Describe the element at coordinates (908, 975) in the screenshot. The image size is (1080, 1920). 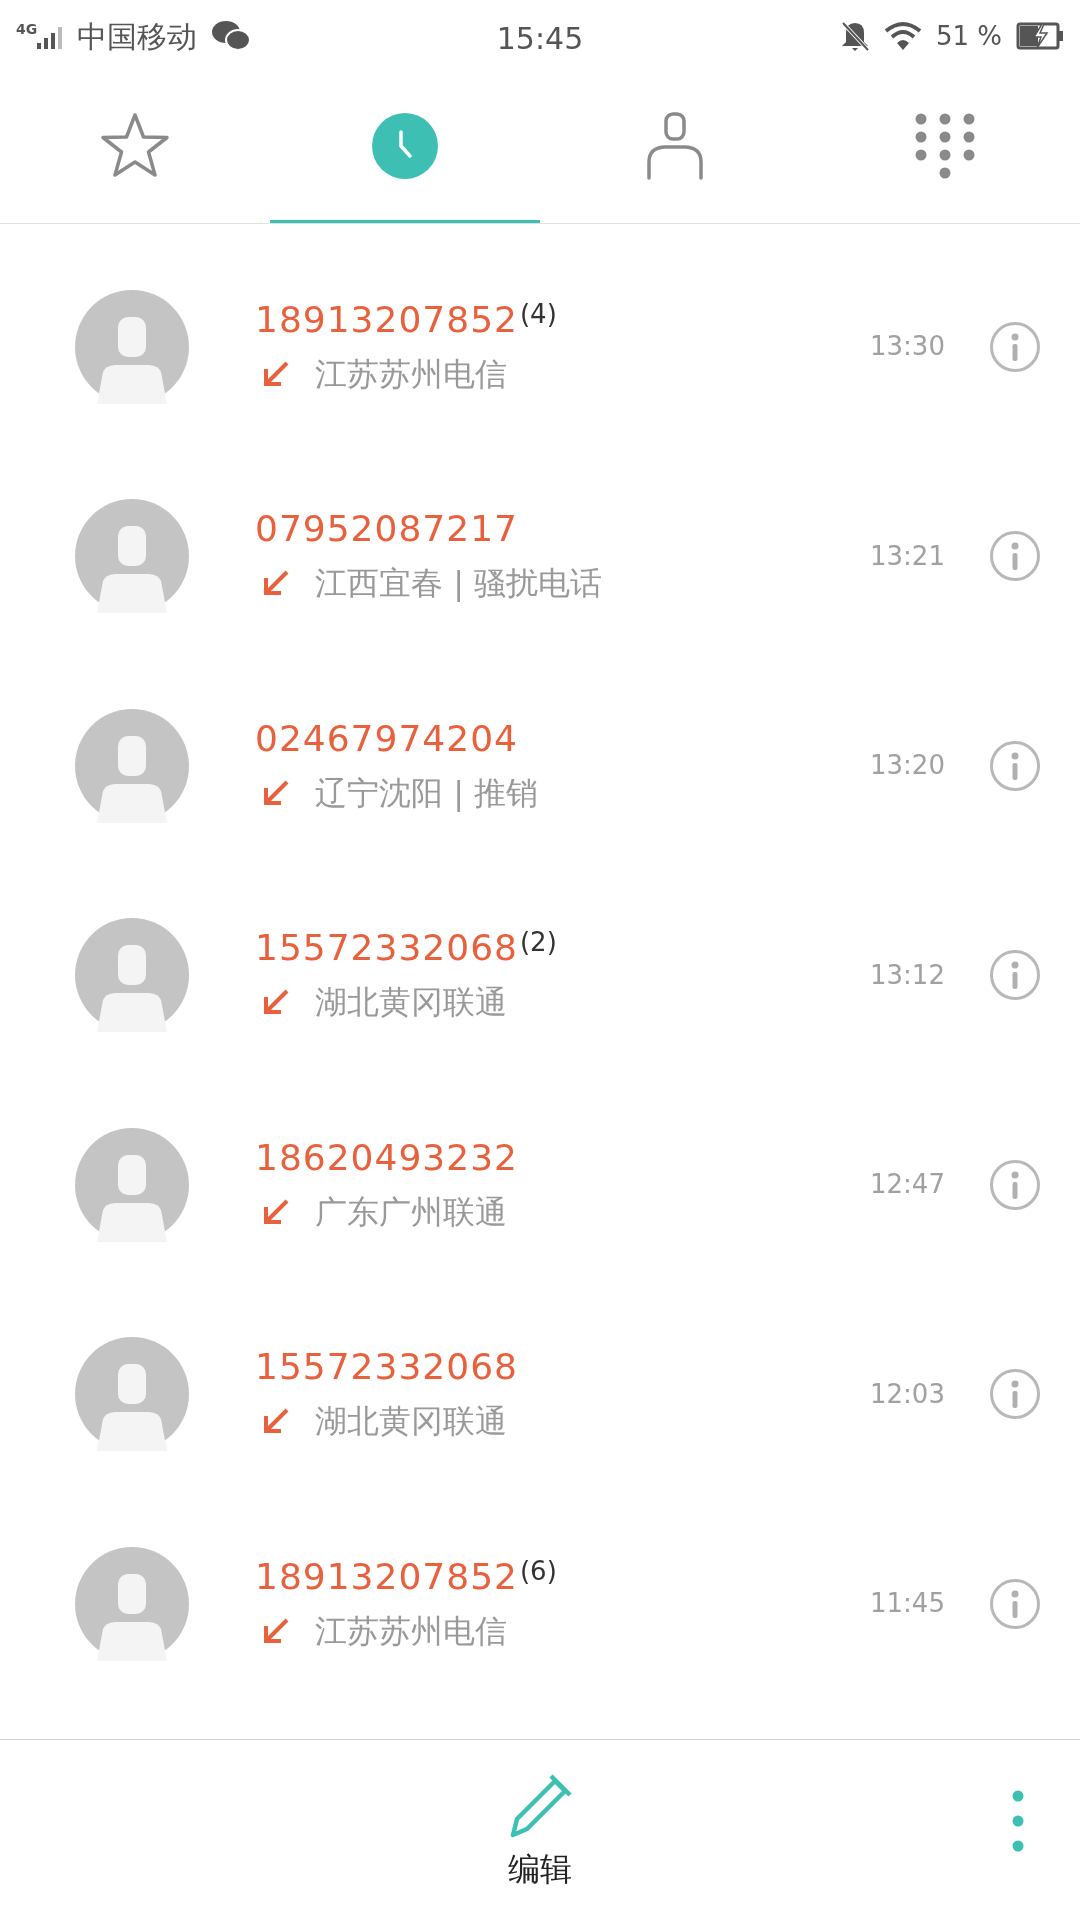
I see `call-time: 13:12` at that location.